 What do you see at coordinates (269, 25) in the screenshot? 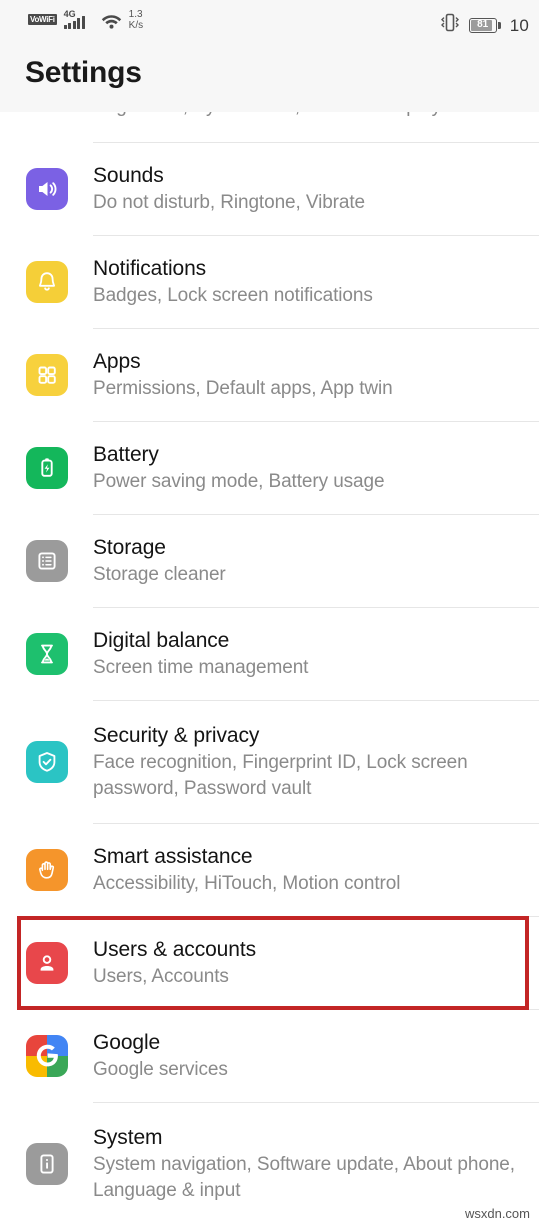
I see `status-bar: VoWiFi 4G 1.3 K/s 81 10` at bounding box center [269, 25].